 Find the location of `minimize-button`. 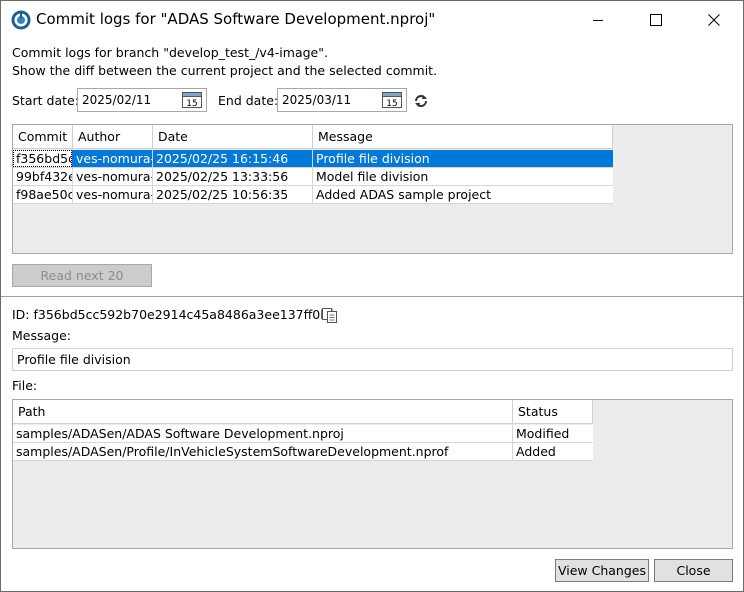

minimize-button is located at coordinates (598, 20).